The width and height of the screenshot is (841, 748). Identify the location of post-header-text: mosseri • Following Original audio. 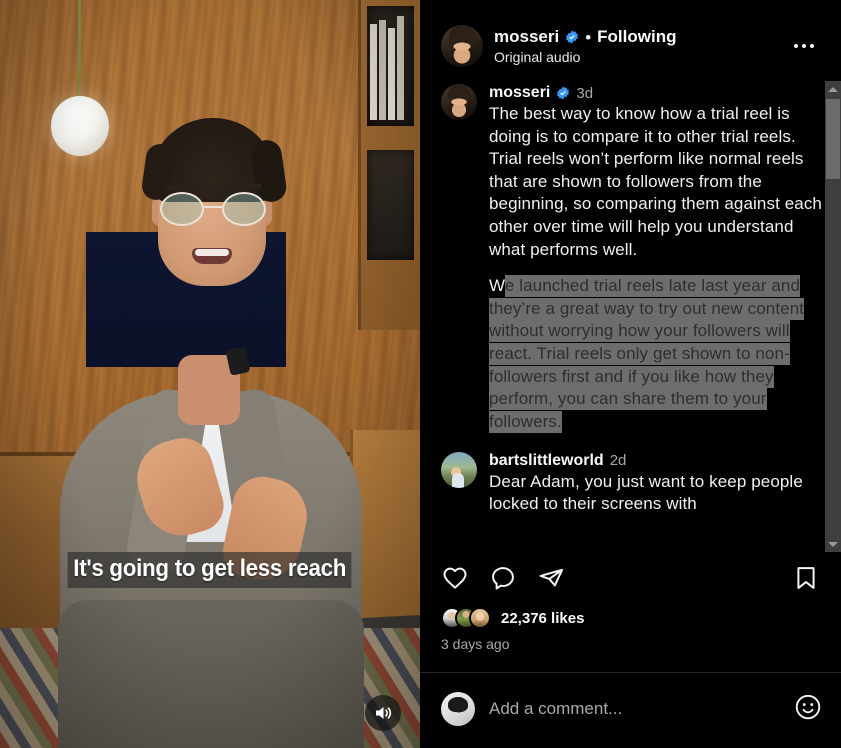
(635, 46).